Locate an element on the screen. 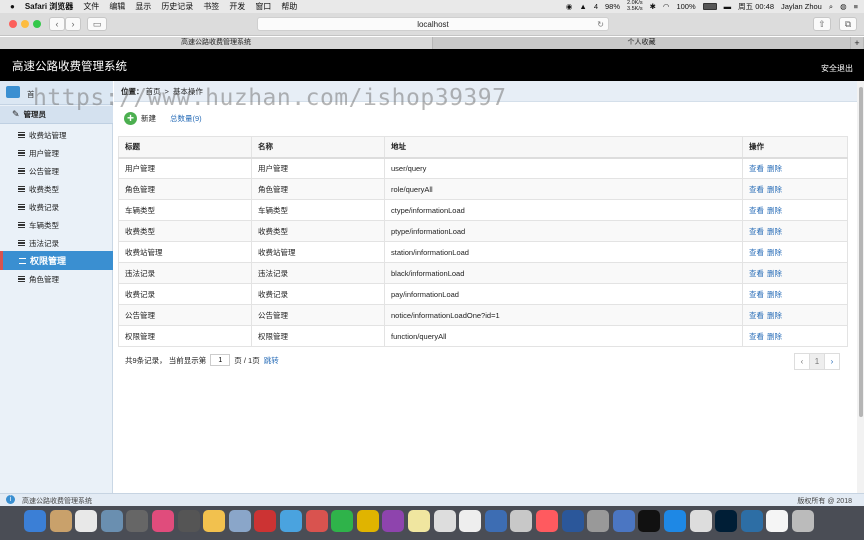 This screenshot has height=540, width=864. next-page-button: › is located at coordinates (832, 361).